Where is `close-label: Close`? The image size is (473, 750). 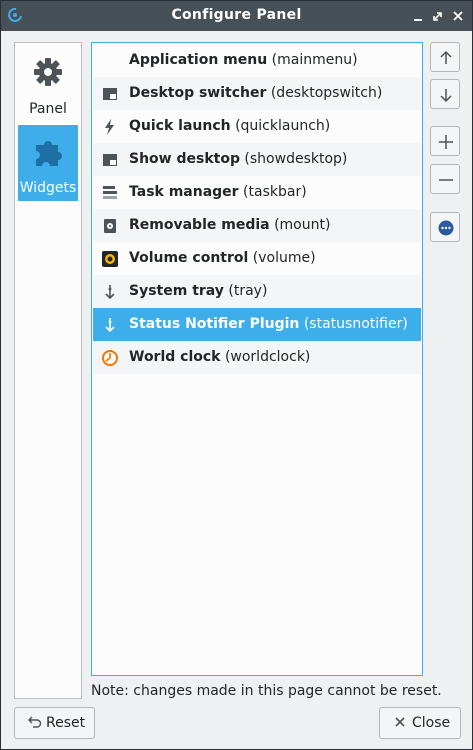 close-label: Close is located at coordinates (431, 723).